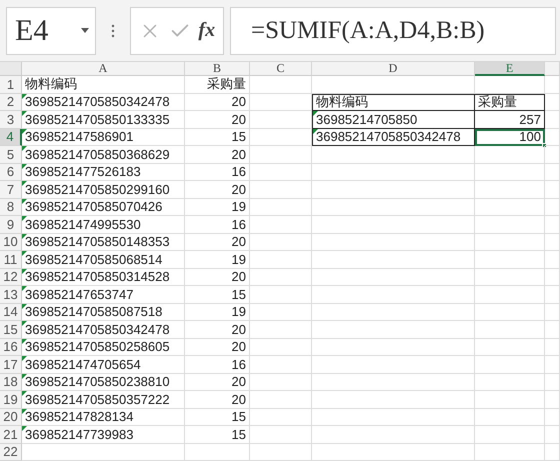  Describe the element at coordinates (217, 207) in the screenshot. I see `table-cell: 19` at that location.